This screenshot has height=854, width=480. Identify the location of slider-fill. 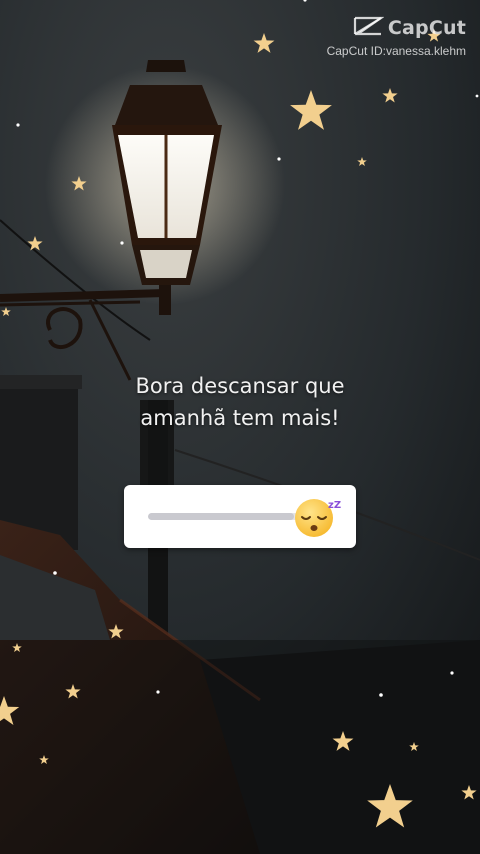
(221, 516).